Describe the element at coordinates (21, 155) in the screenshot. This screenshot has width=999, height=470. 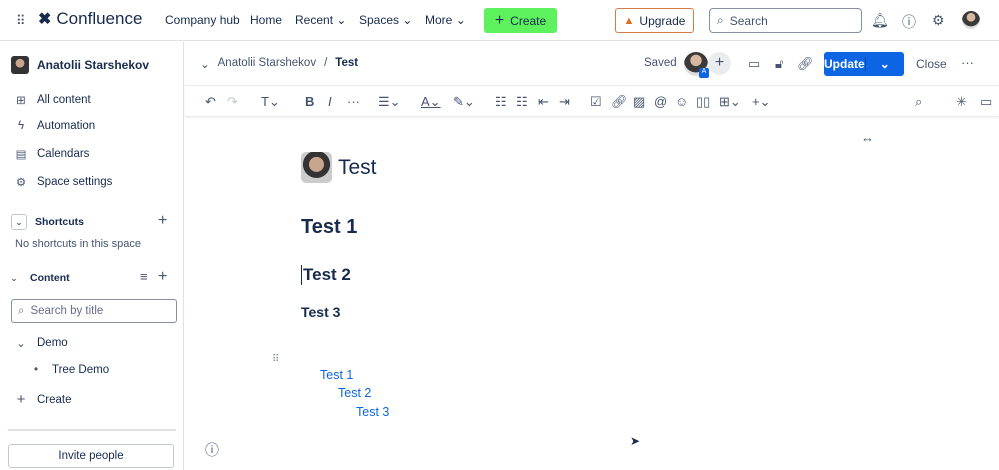
I see `calendar-icon: ▤` at that location.